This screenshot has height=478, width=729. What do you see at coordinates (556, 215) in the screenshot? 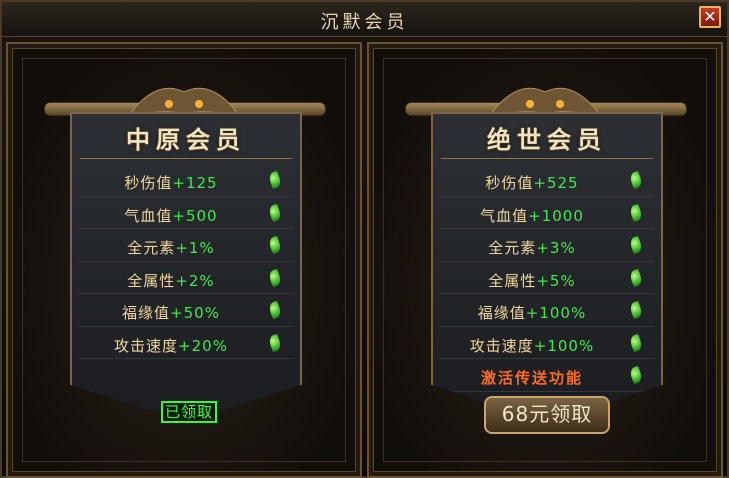
I see `stat-value: +1000` at bounding box center [556, 215].